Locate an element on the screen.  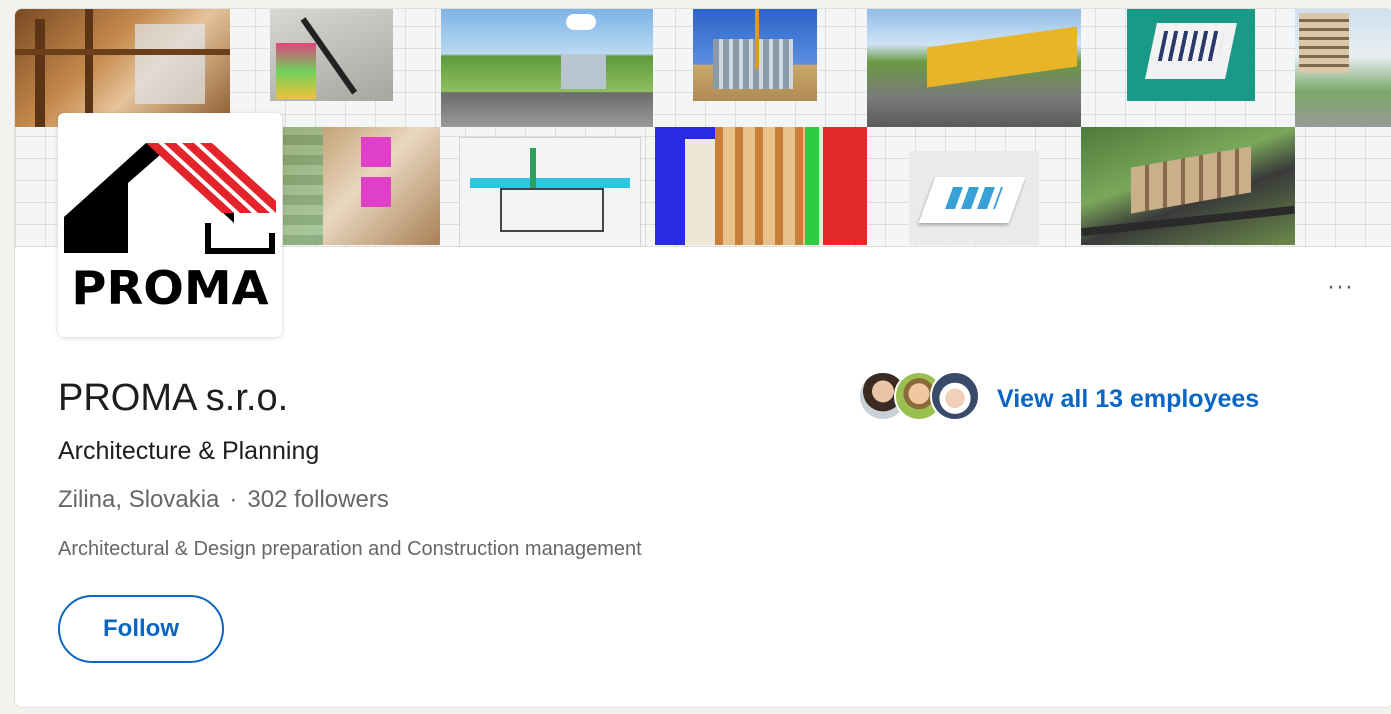
company-meta: Zilina, Slovakia · 302 followers is located at coordinates (223, 500).